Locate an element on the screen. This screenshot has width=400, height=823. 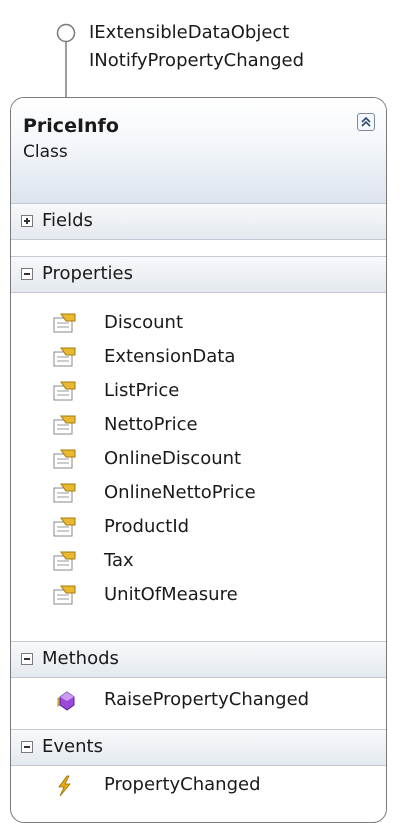
property-name: Discount is located at coordinates (144, 322).